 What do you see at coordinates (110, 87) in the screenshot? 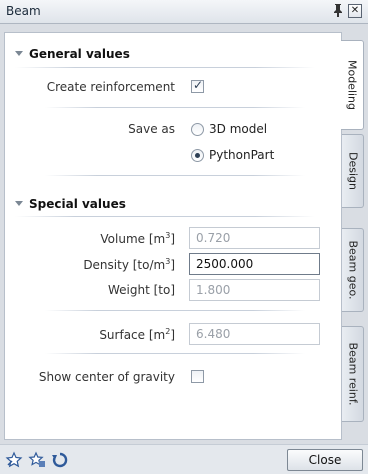
I see `create-reinforcement-label: Create reinforcement` at bounding box center [110, 87].